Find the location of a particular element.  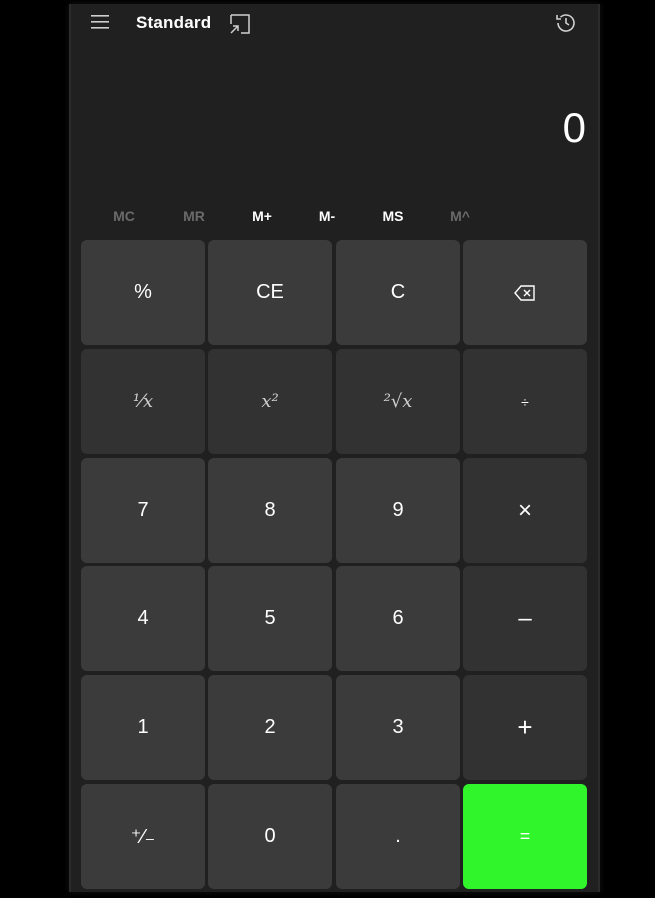

digit-5-button: 5 is located at coordinates (270, 618).